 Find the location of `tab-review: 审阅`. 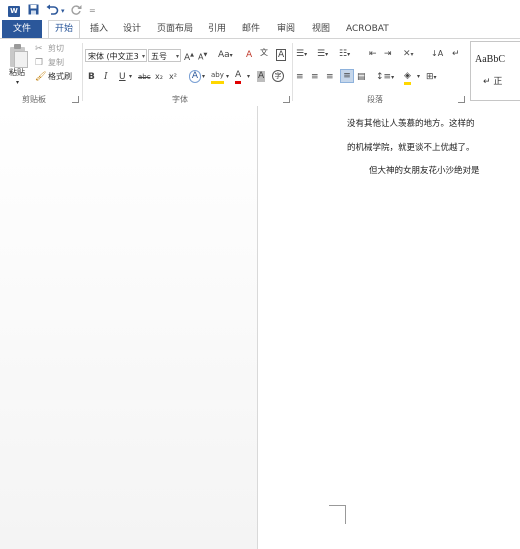

tab-review: 审阅 is located at coordinates (286, 29).